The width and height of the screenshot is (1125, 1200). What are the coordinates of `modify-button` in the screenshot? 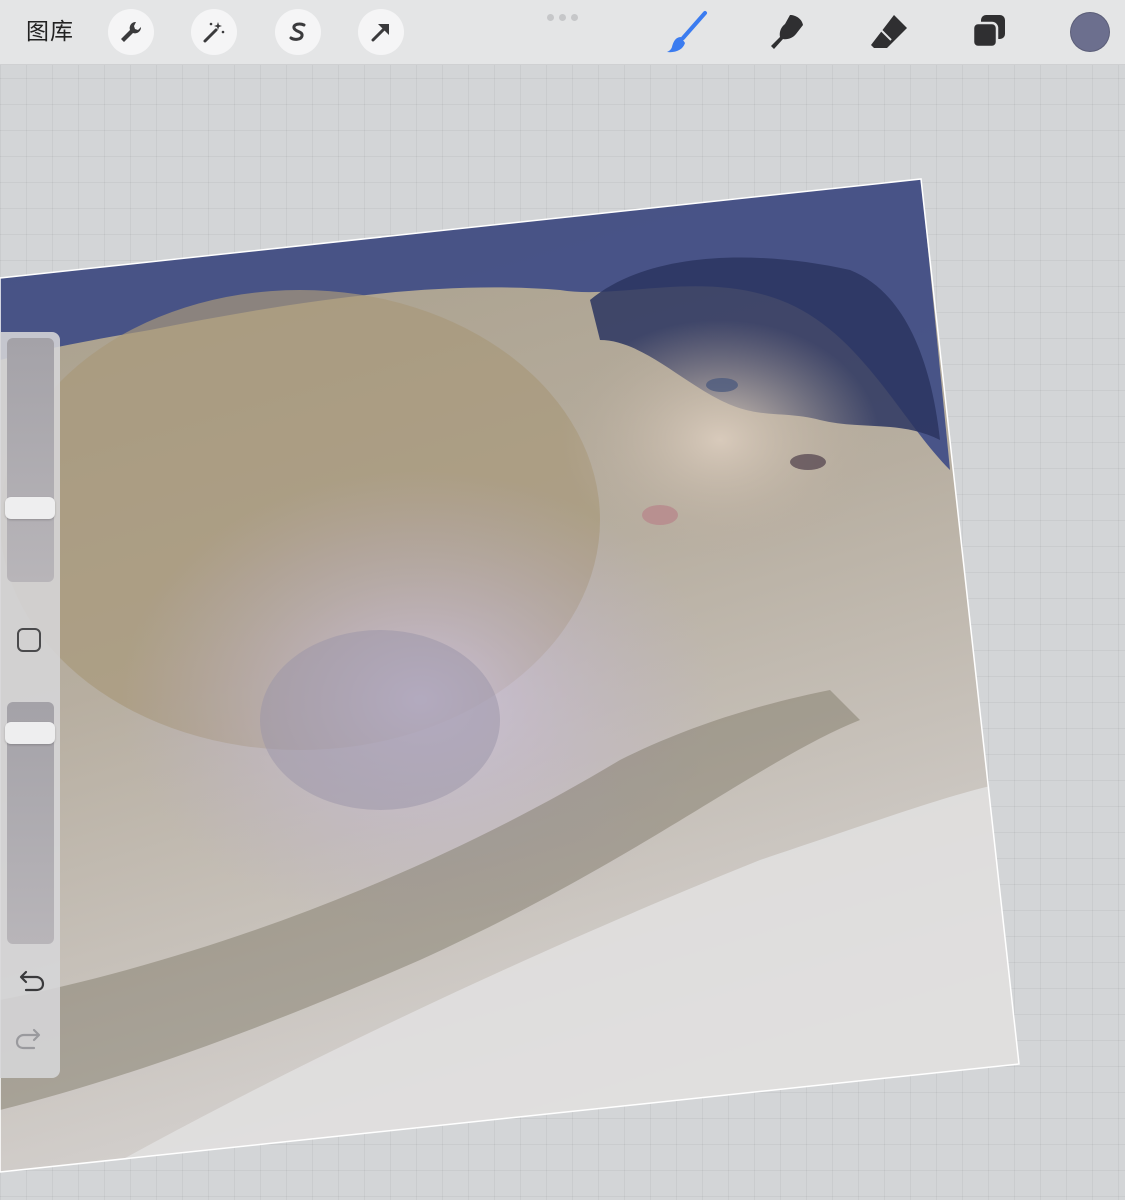 It's located at (29, 640).